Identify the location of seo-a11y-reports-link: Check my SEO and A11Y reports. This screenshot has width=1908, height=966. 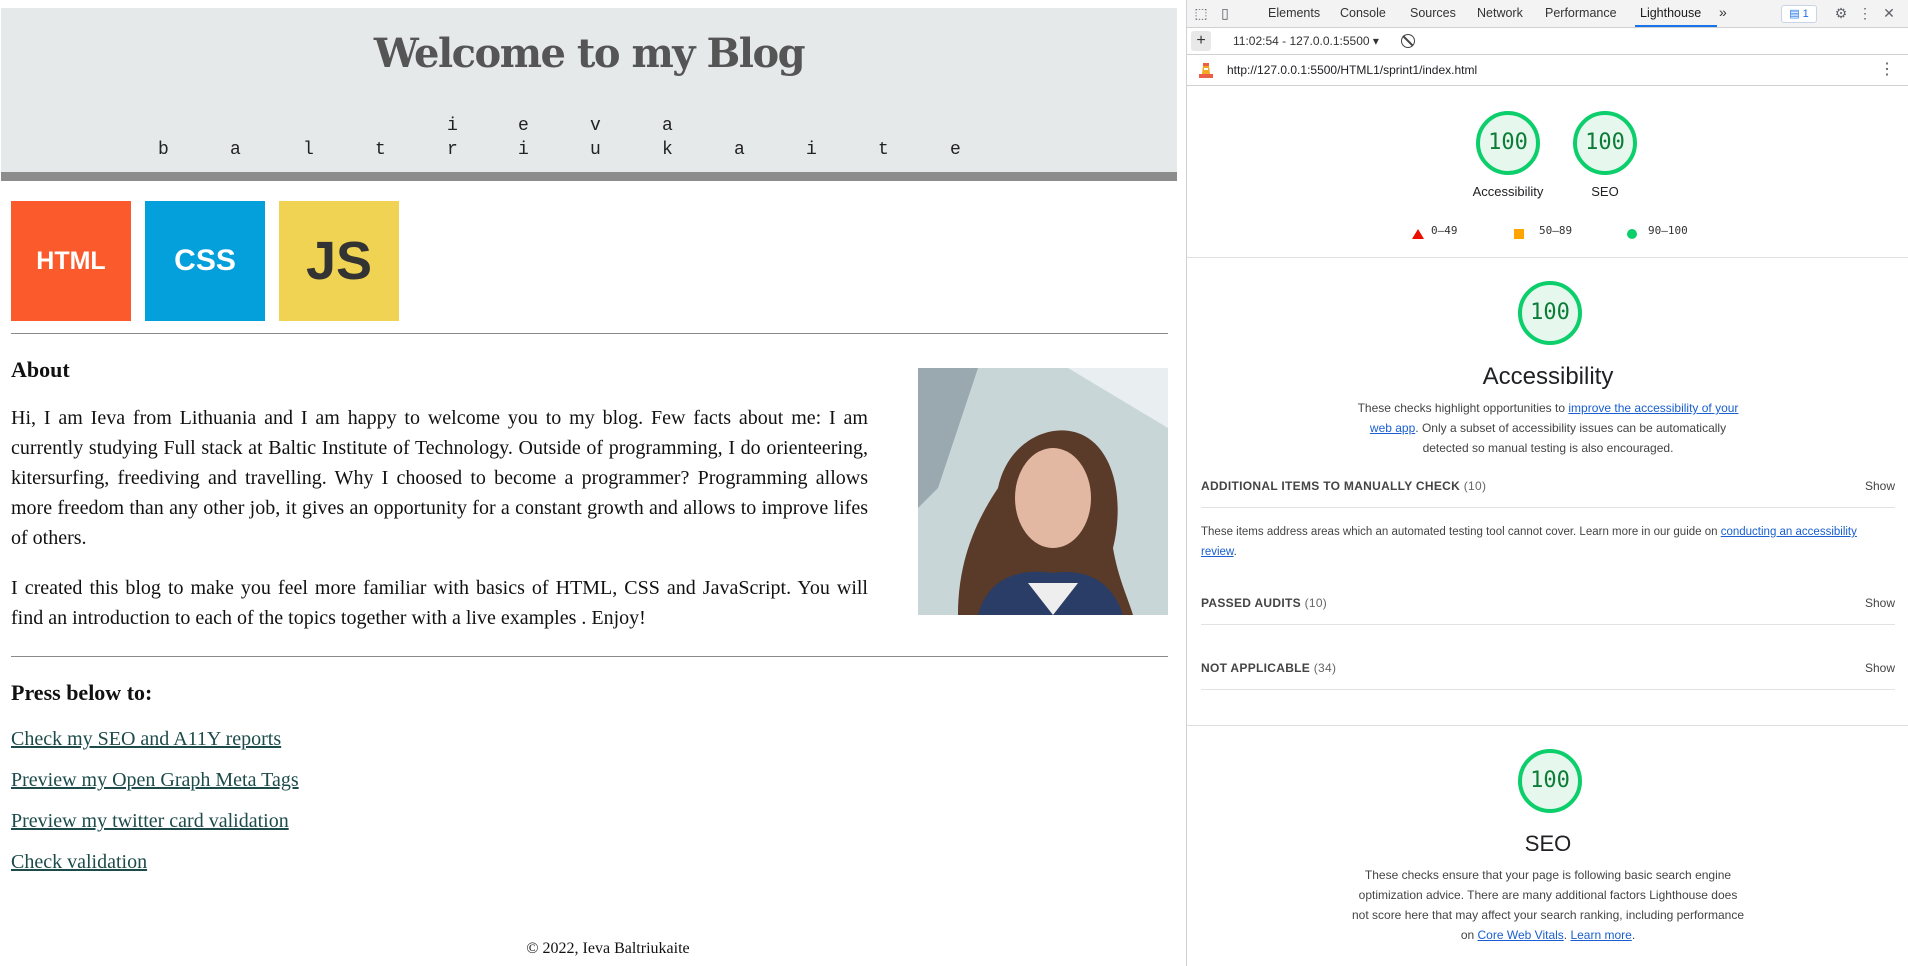
(146, 739).